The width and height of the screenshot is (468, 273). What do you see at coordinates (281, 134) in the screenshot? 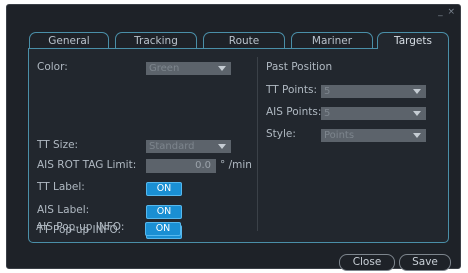
I see `style-label: Style:` at bounding box center [281, 134].